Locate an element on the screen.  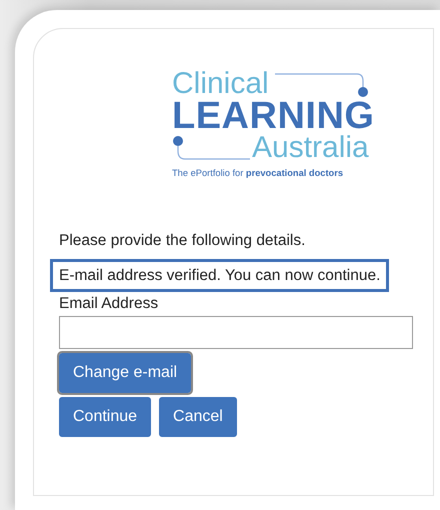
instruction-text: Please provide the following details. is located at coordinates (182, 240).